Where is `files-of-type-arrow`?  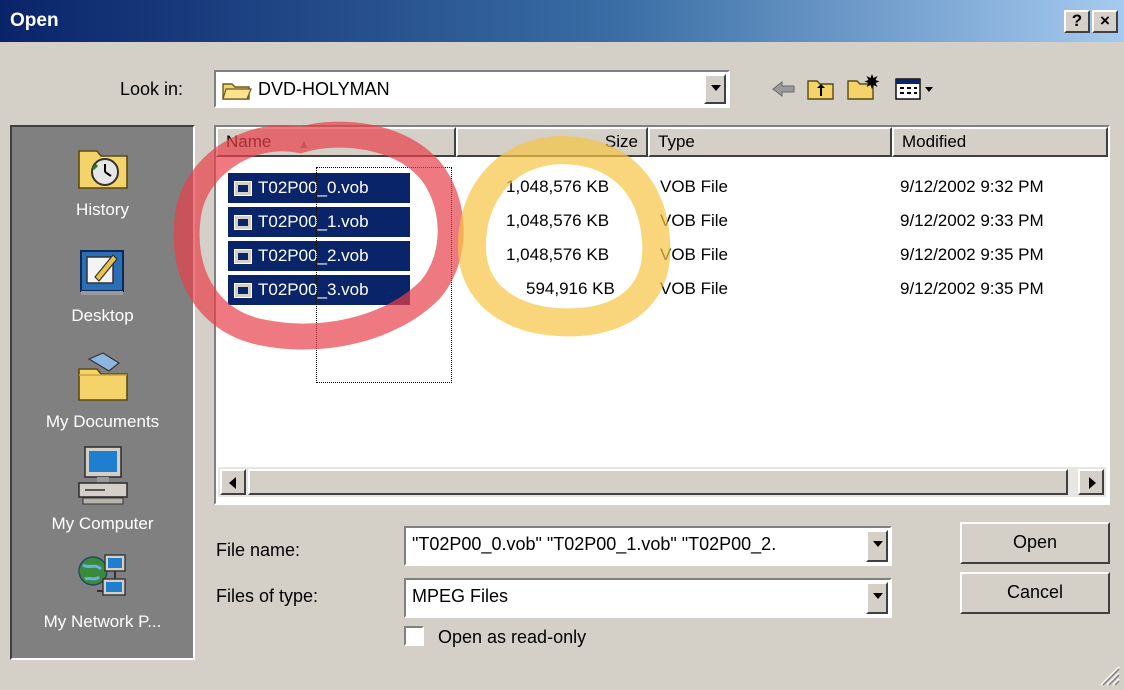
files-of-type-arrow is located at coordinates (877, 598).